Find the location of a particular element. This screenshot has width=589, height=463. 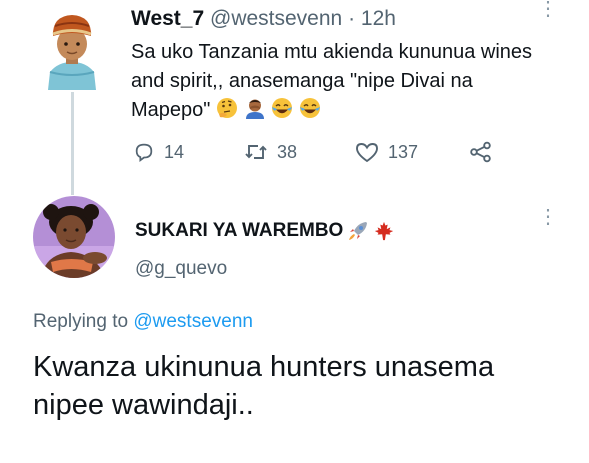

heart-icon is located at coordinates (367, 153).